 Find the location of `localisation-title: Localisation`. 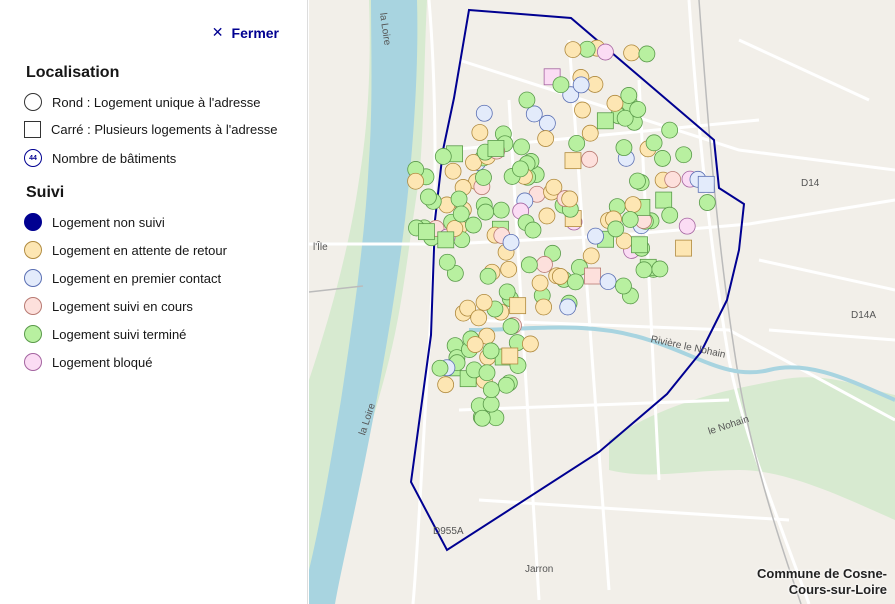

localisation-title: Localisation is located at coordinates (73, 72).